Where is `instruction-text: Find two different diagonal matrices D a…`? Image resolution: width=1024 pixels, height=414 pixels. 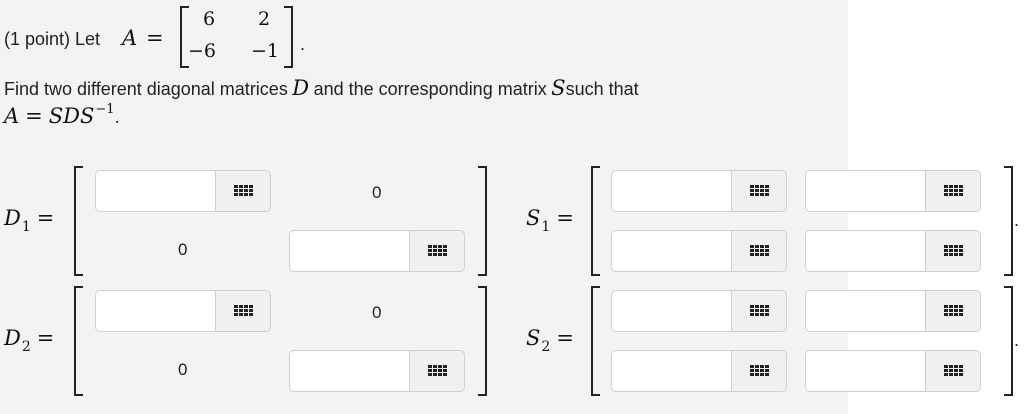 instruction-text: Find two different diagonal matrices D a… is located at coordinates (321, 88).